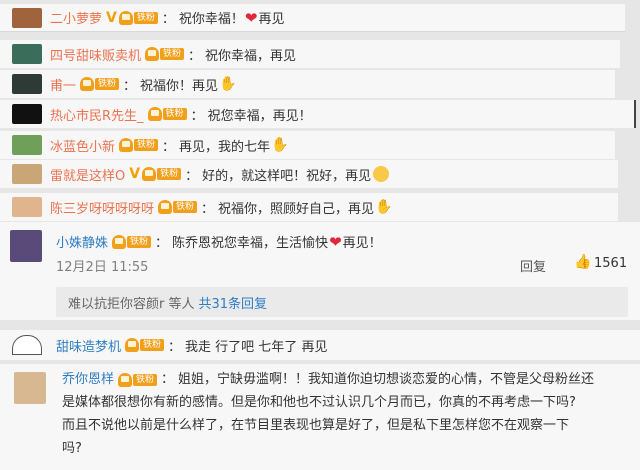 The width and height of the screenshot is (640, 470). I want to click on comment-item: 冰蓝色小新 铁粉 ： 再见，我的七年 ✋, so click(307, 145).